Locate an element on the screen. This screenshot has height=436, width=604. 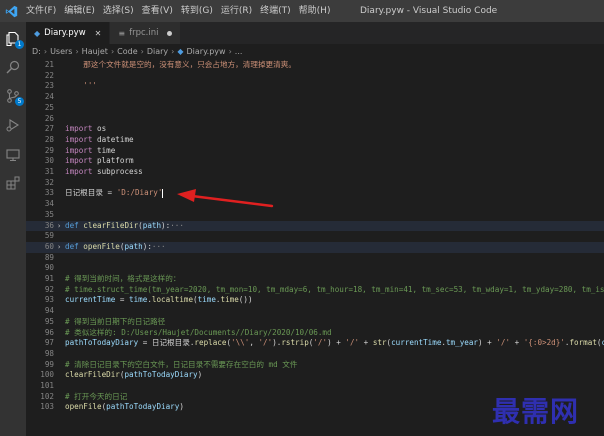
tab-frpc-ini: ≡ frpc.ini is located at coordinates (146, 33).